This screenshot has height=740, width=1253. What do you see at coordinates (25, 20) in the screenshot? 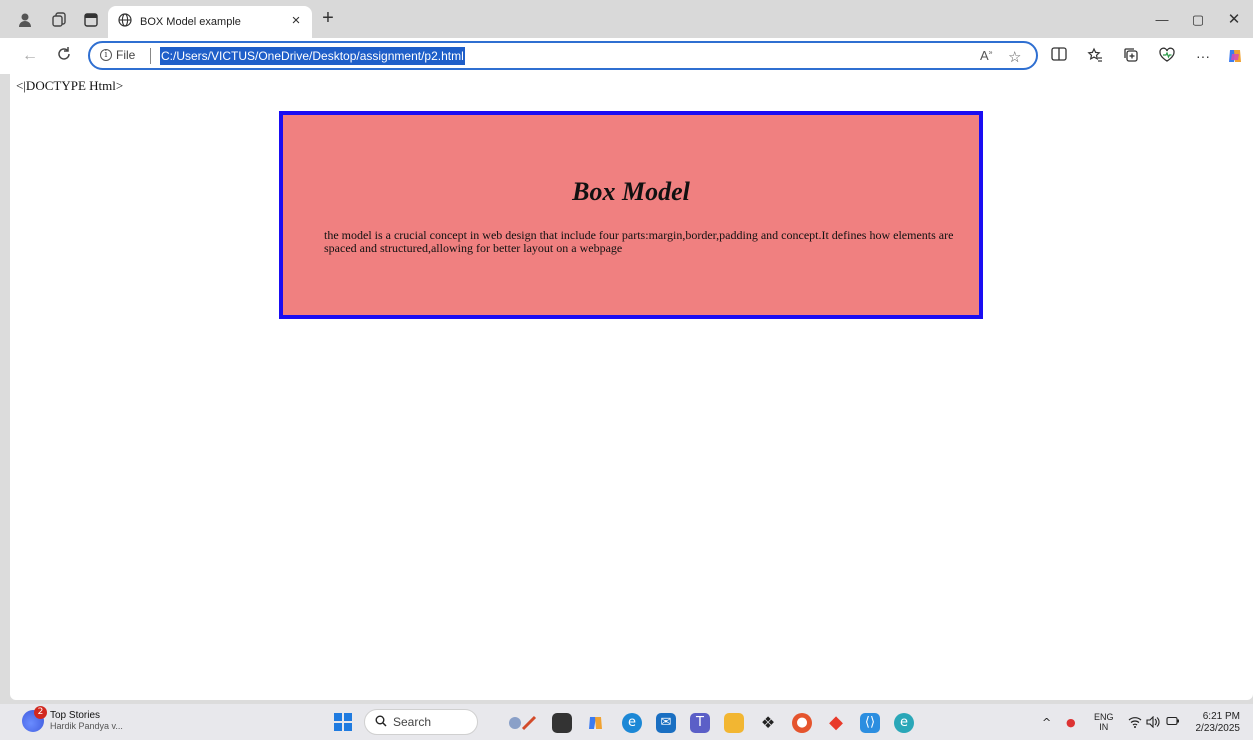
I see `profile-icon` at bounding box center [25, 20].